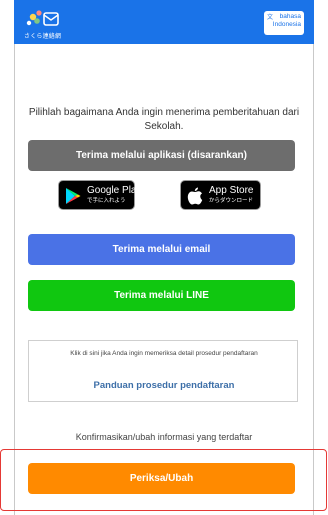 This screenshot has height=515, width=328. I want to click on receive-via-app-button: Terima melalui aplikasi (disarankan), so click(161, 155).